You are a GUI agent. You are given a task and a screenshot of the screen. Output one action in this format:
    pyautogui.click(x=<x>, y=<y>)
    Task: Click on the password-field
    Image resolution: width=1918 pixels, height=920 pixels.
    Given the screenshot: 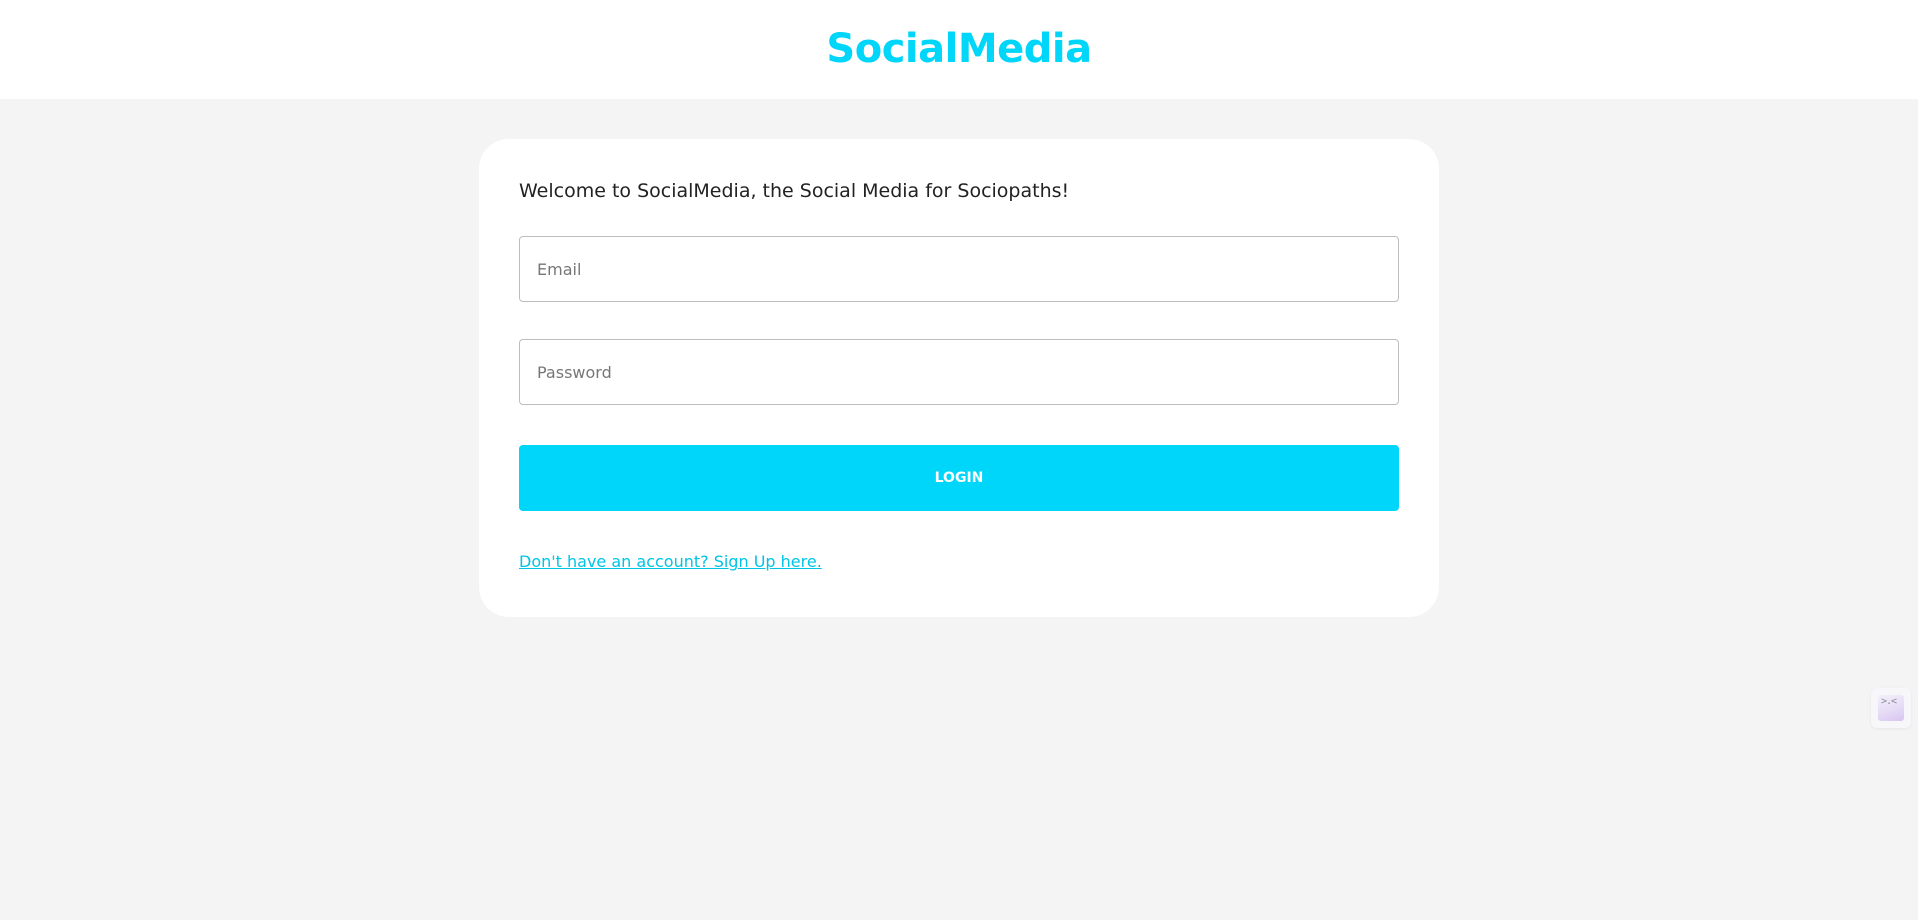 What is the action you would take?
    pyautogui.click(x=959, y=372)
    